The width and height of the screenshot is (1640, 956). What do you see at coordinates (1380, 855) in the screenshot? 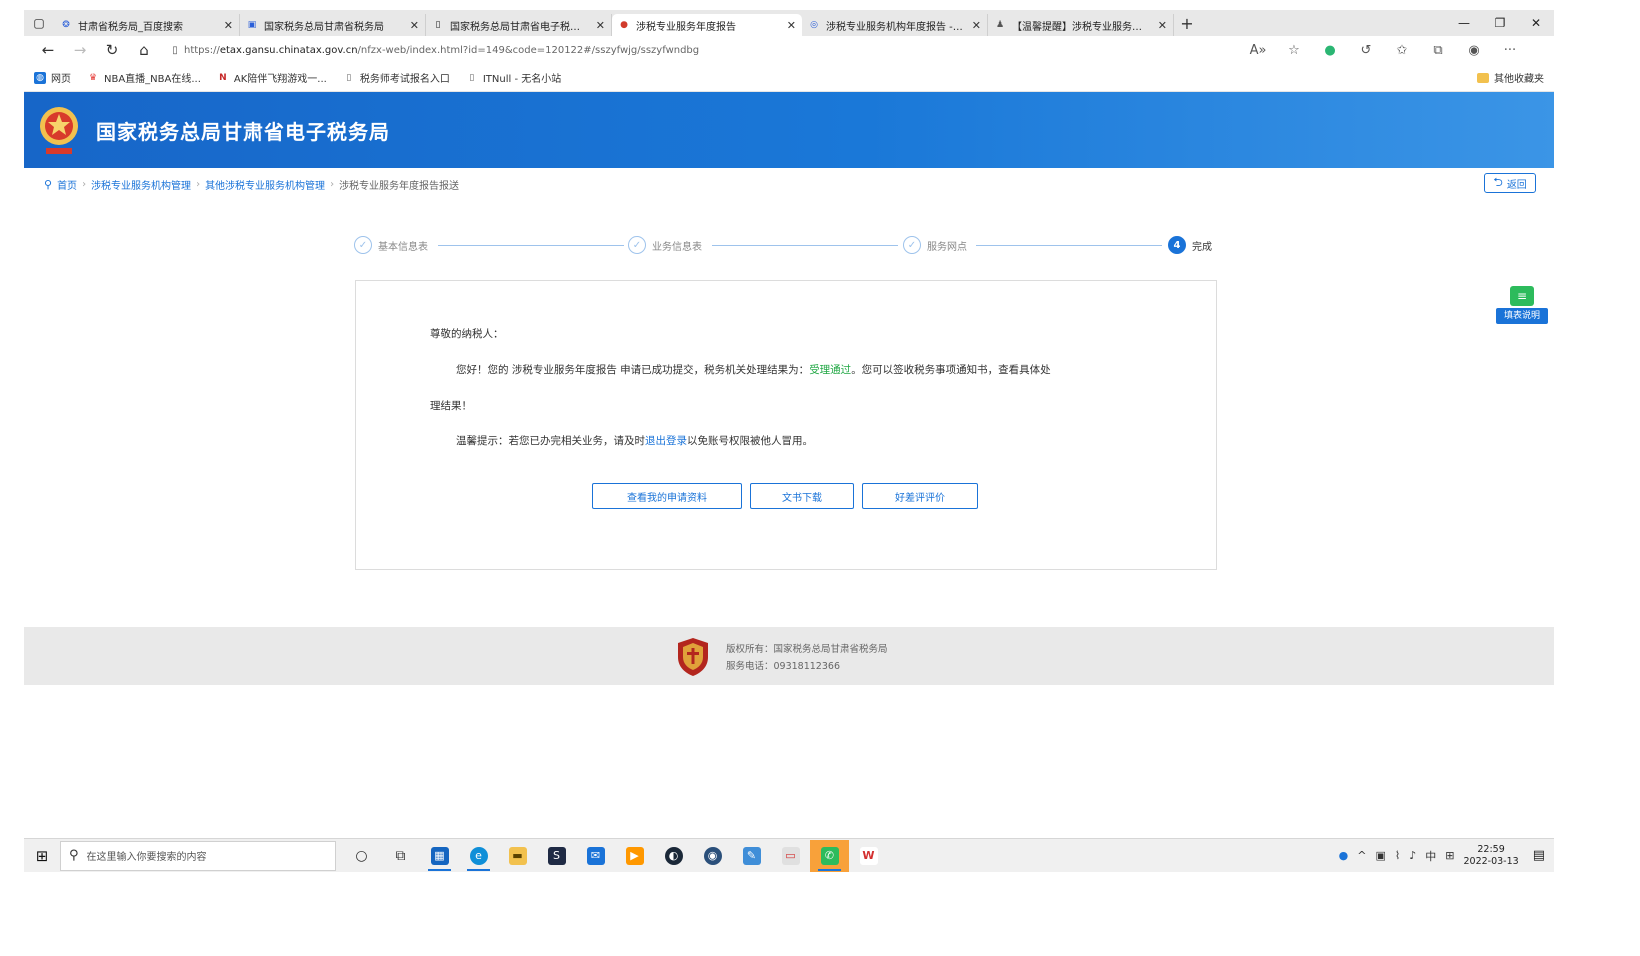
I see `display-icon: ▣` at bounding box center [1380, 855].